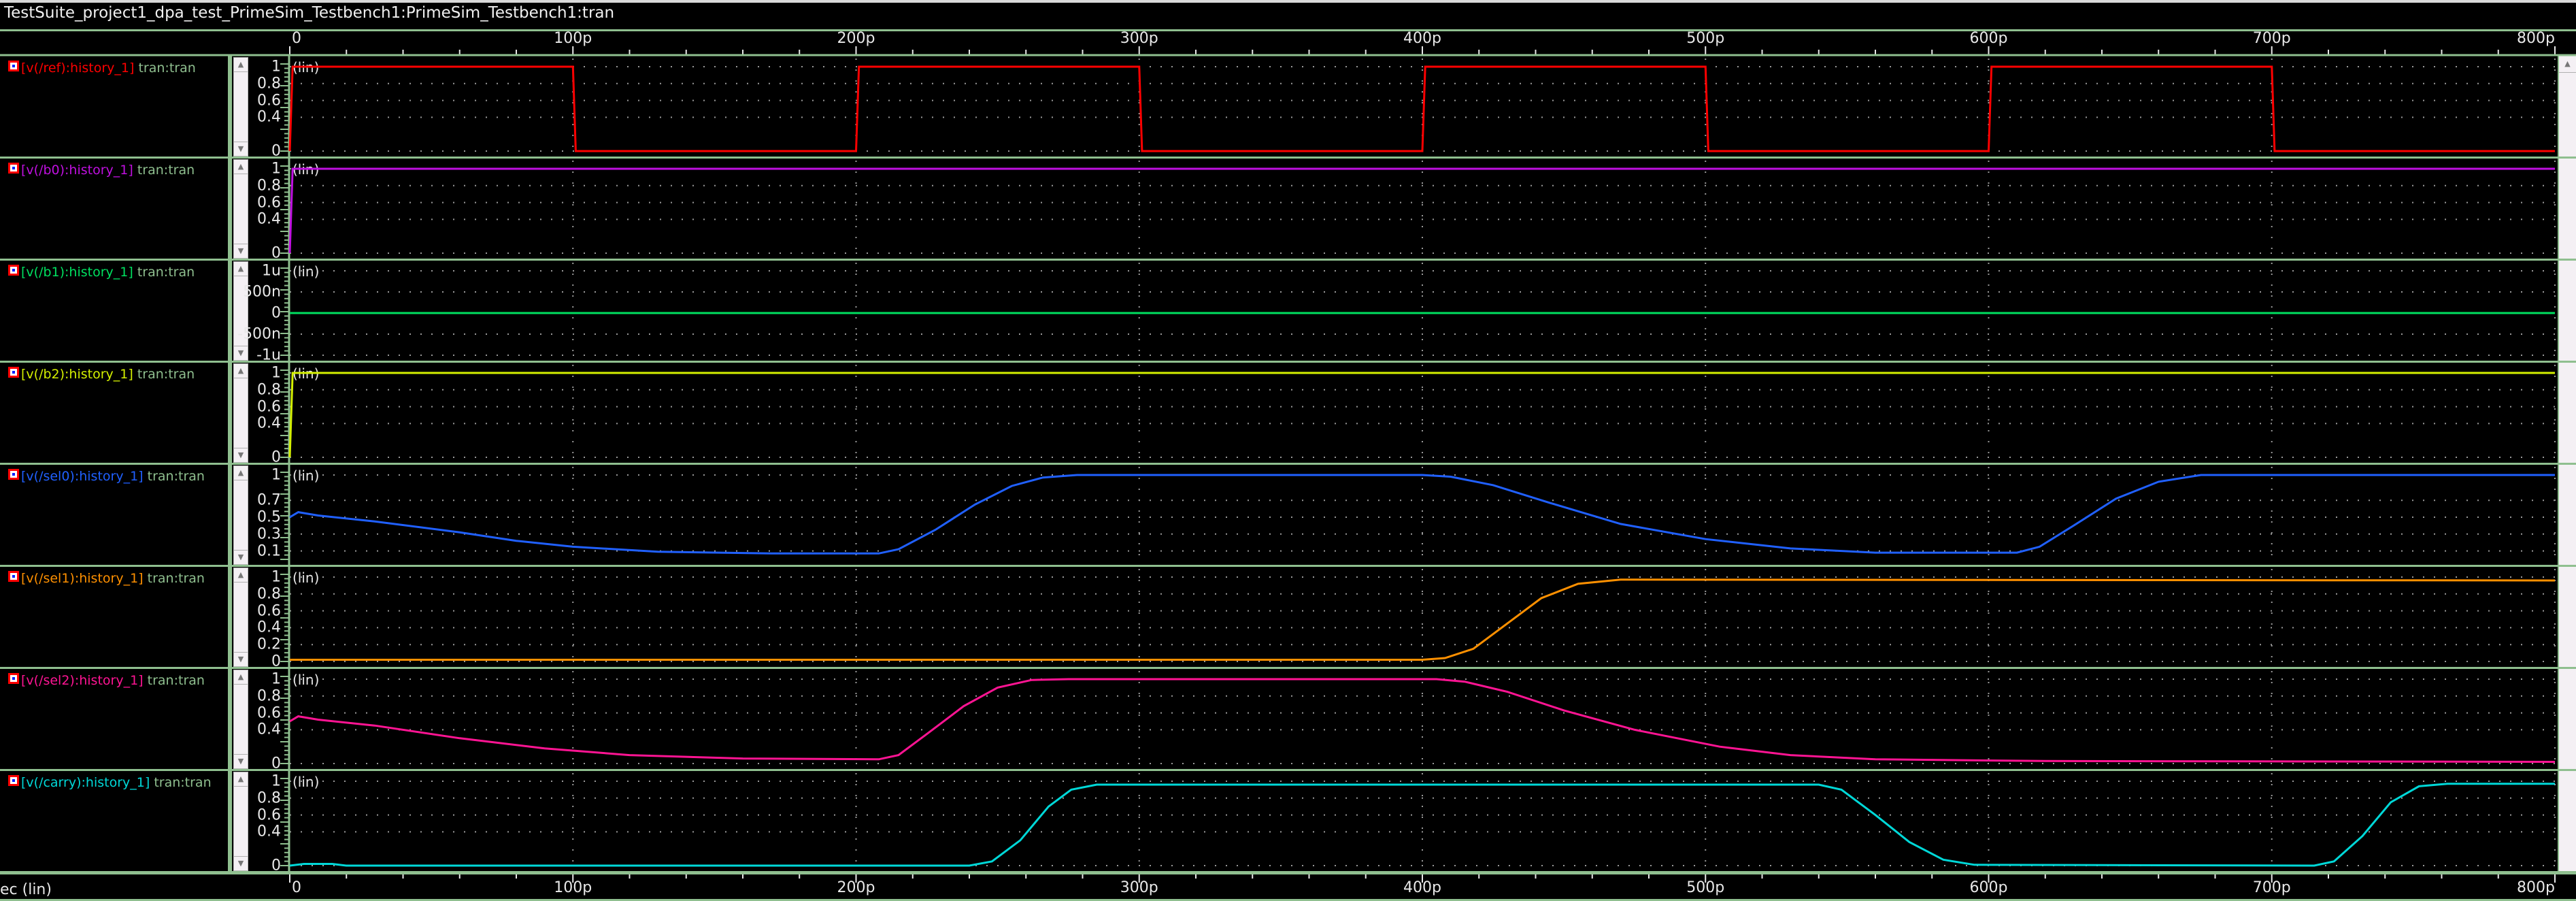 The height and width of the screenshot is (901, 2576). Describe the element at coordinates (1139, 38) in the screenshot. I see `x-axis-top-label: 300p` at that location.